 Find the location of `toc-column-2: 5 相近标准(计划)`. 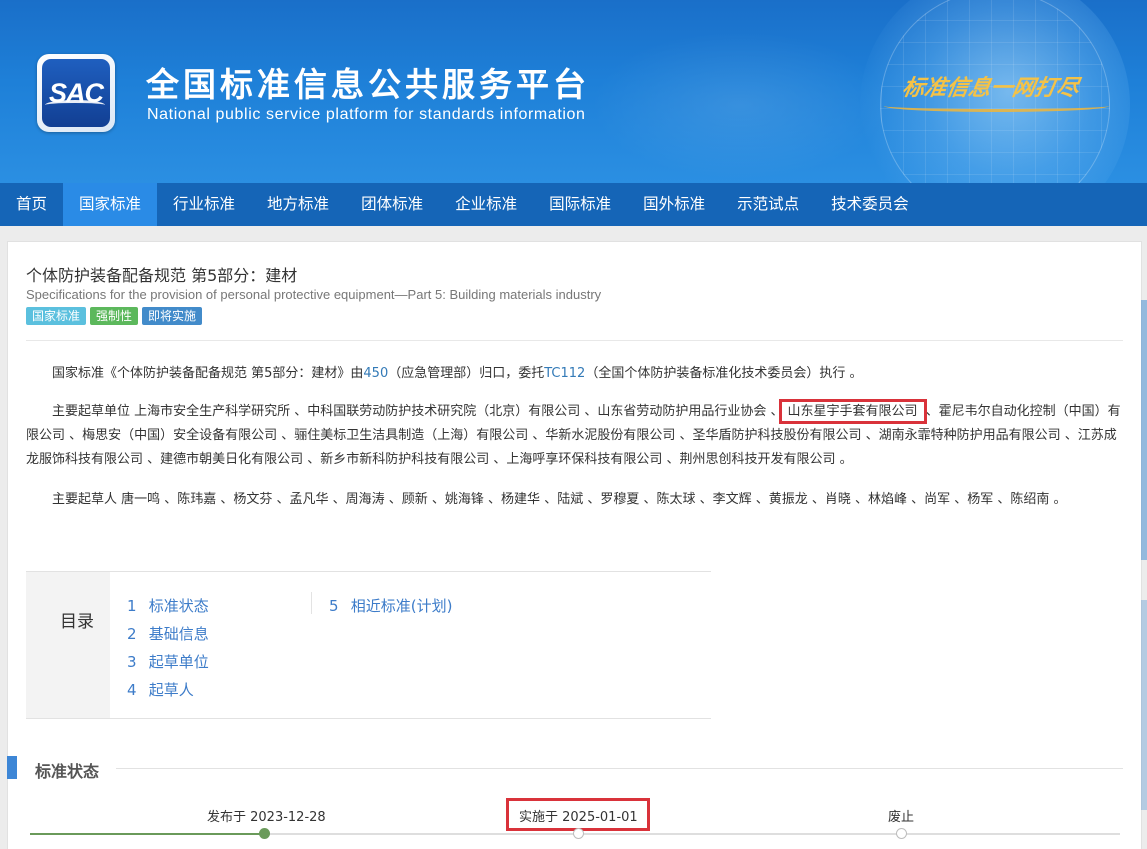

toc-column-2: 5 相近标准(计划) is located at coordinates (391, 606).